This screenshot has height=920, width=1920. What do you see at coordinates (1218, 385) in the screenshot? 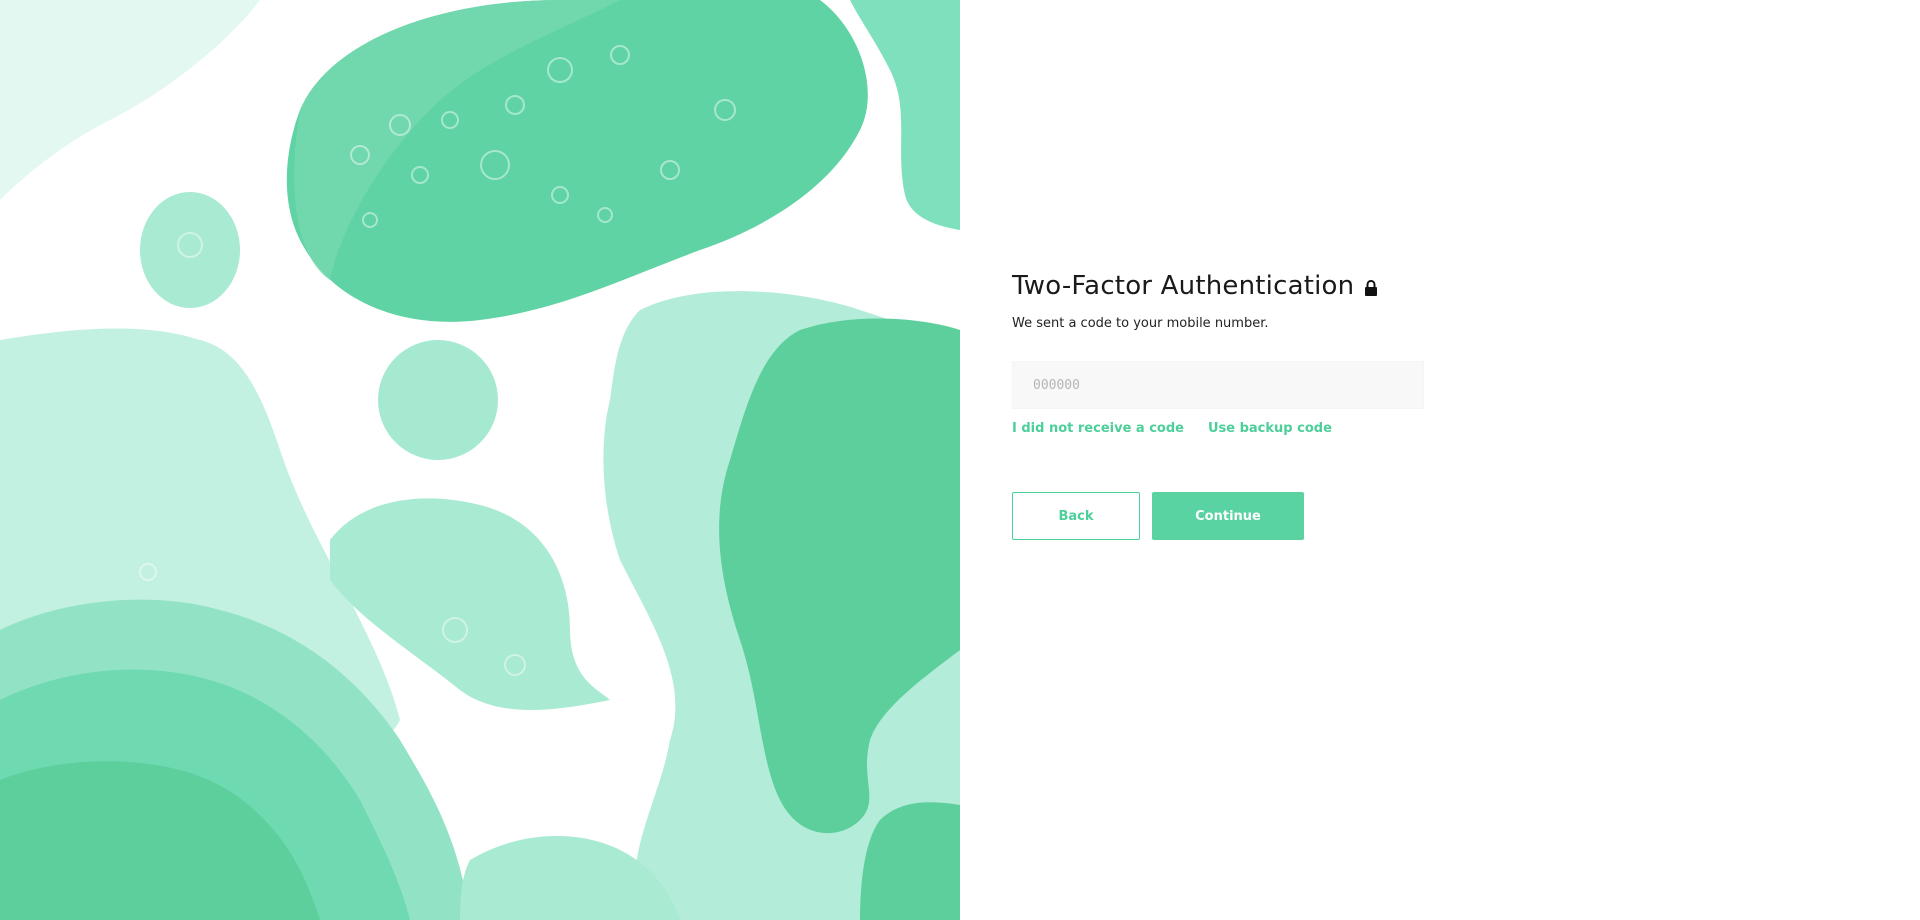
I see `verification-code-input` at bounding box center [1218, 385].